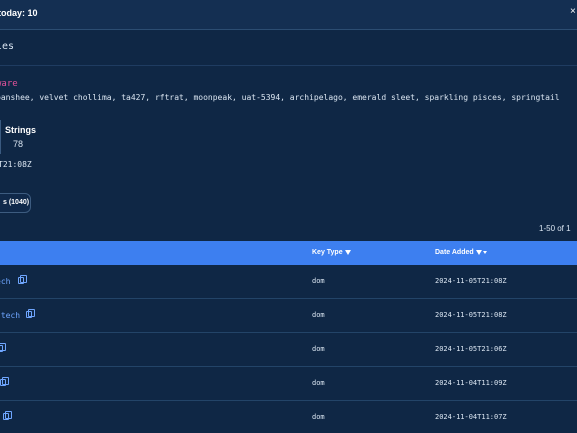  I want to click on column-date-added-label: Date Added, so click(454, 252).